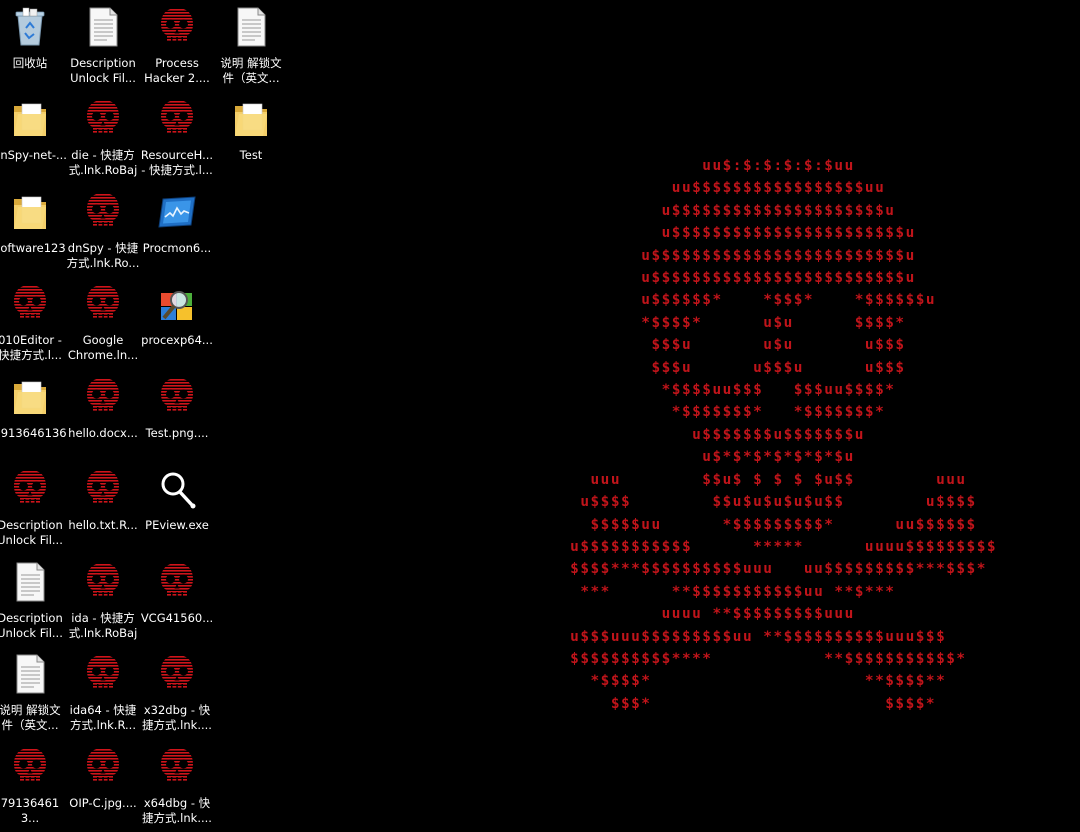 The image size is (1080, 832). Describe the element at coordinates (33, 248) in the screenshot. I see `desktop-icon-label: software123` at that location.